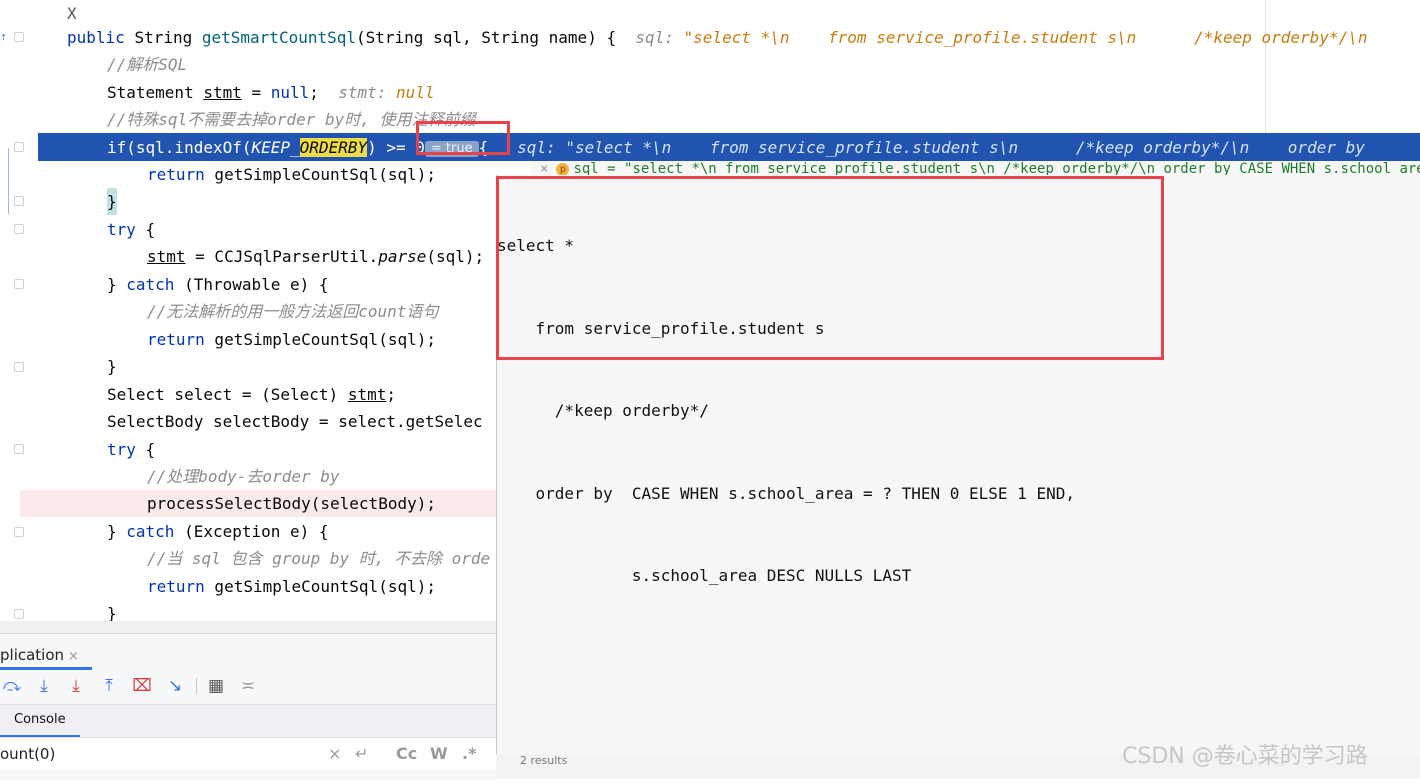  I want to click on watermark: CSDN @卷心菜的学习路, so click(1245, 756).